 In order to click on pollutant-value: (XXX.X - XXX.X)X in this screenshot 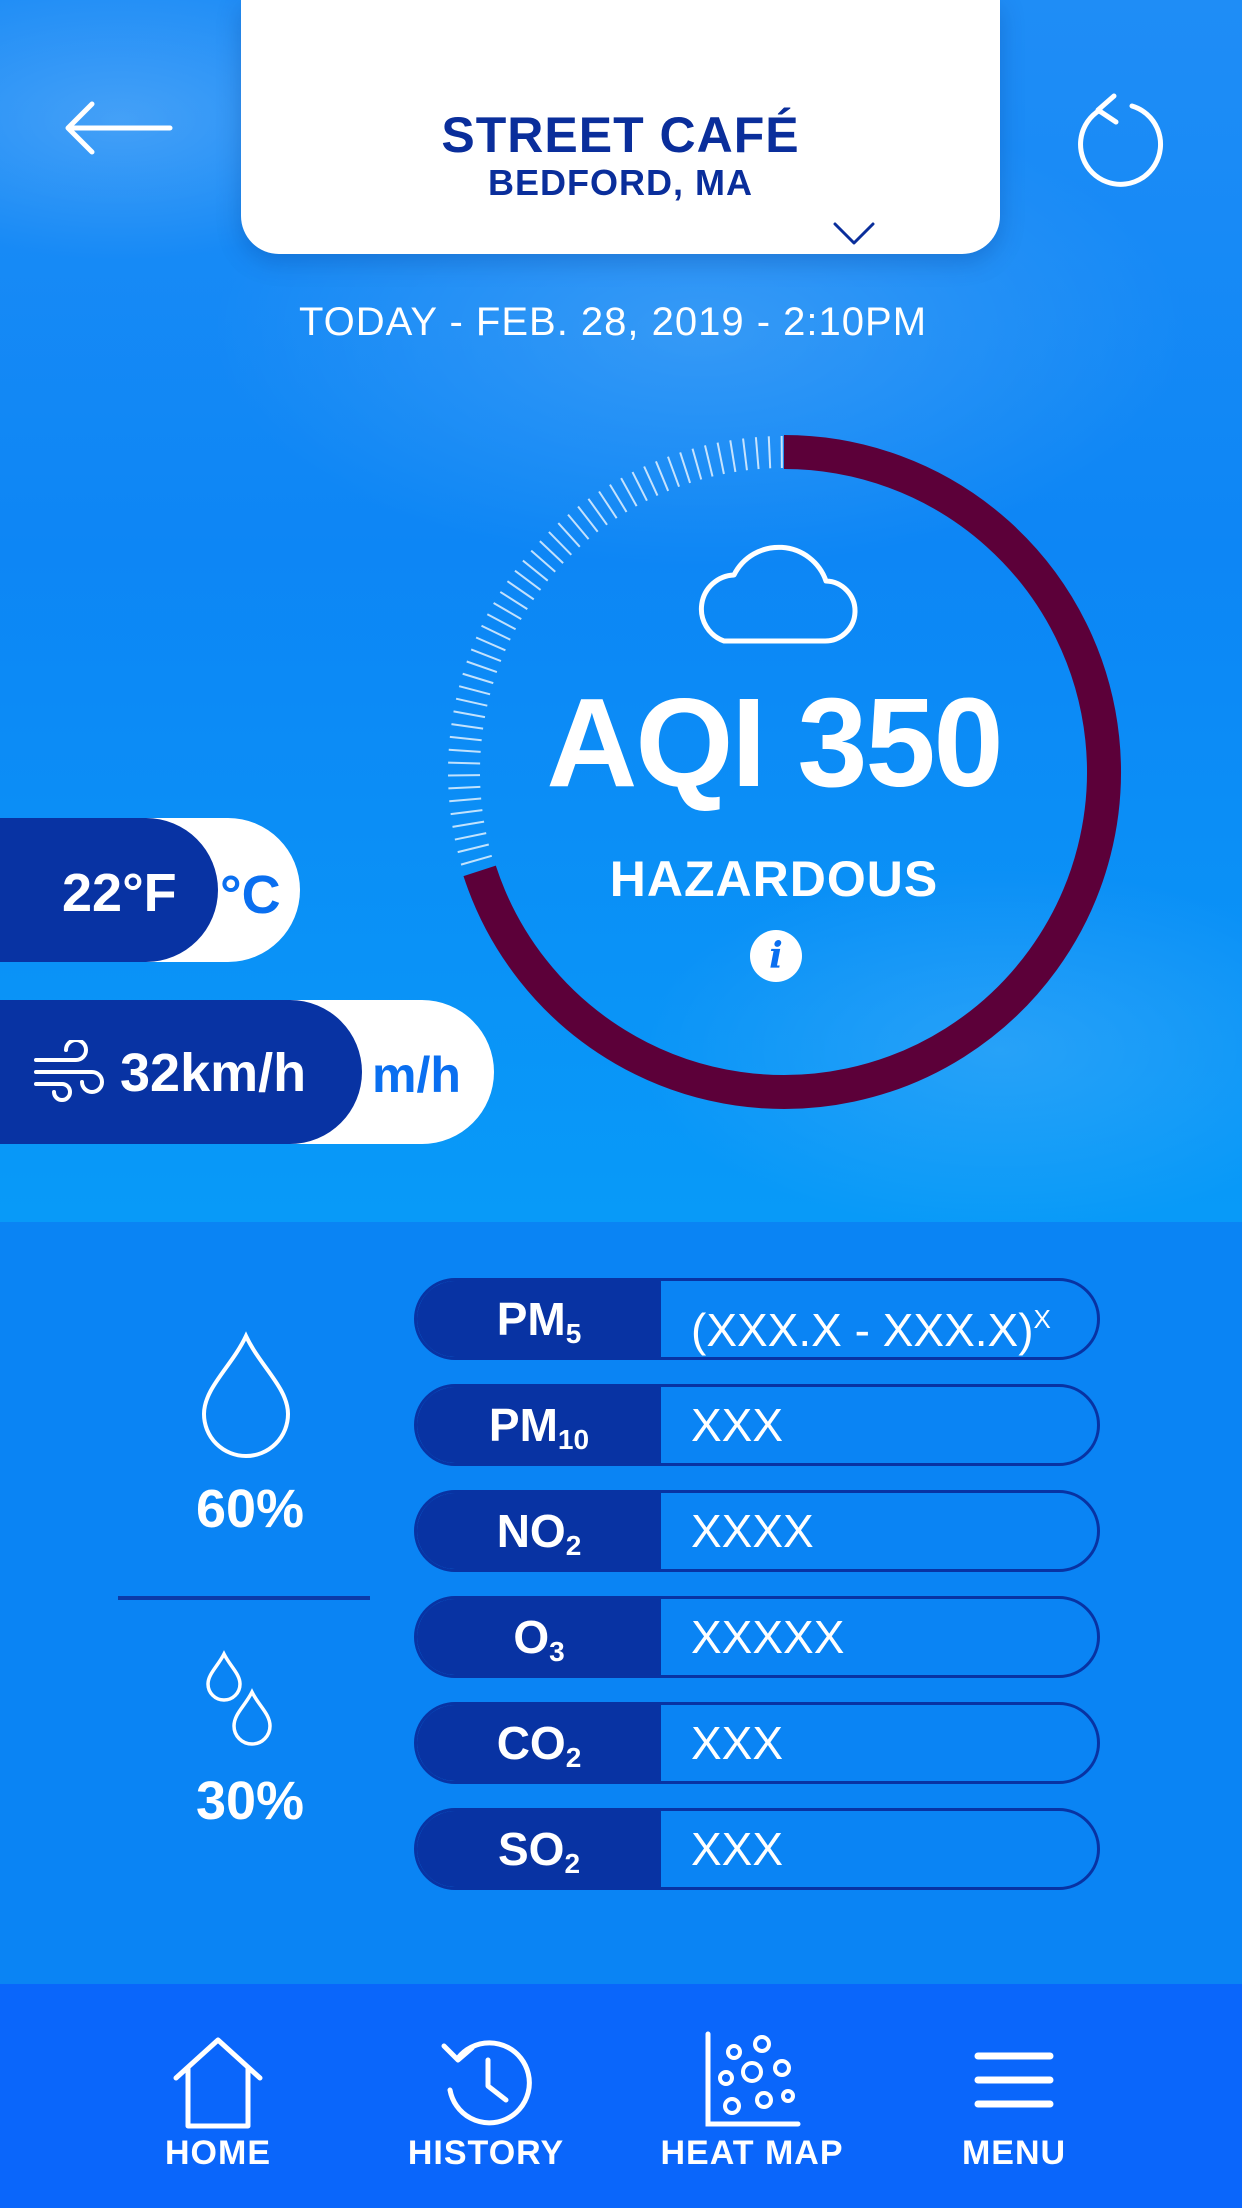, I will do `click(871, 1319)`.